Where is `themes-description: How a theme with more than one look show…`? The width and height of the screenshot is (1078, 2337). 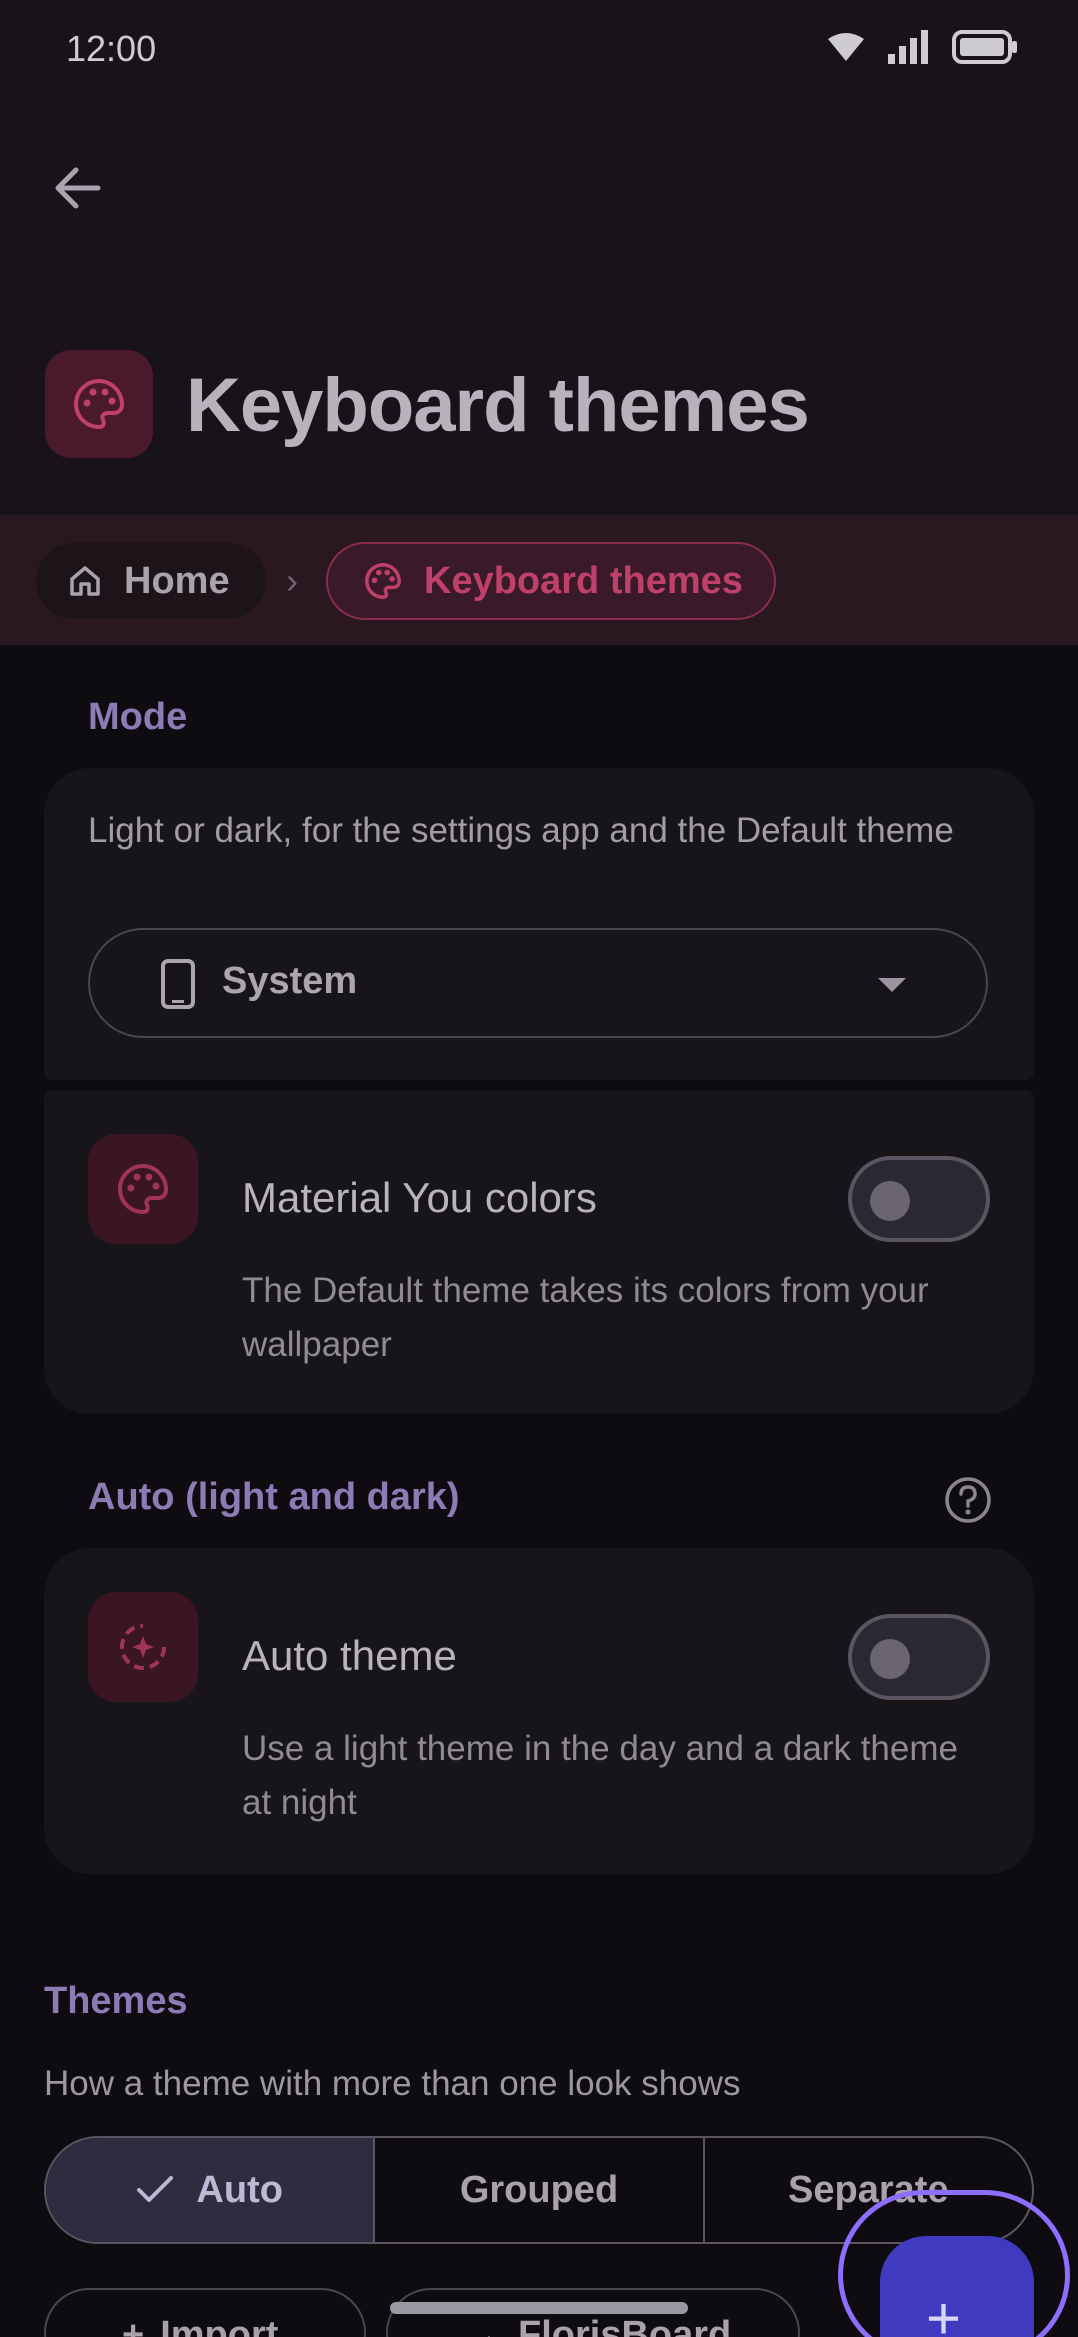 themes-description: How a theme with more than one look show… is located at coordinates (392, 2083).